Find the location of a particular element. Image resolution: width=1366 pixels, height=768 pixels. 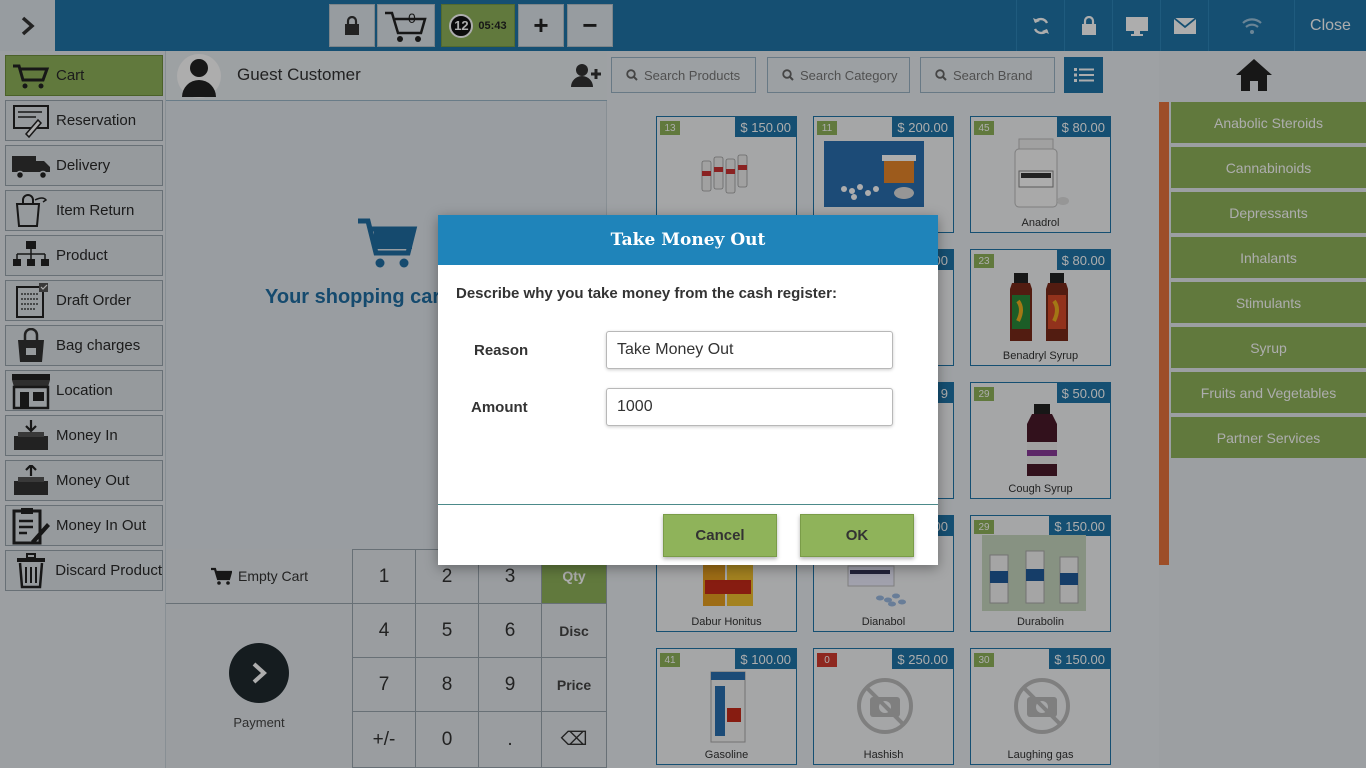

reason-input is located at coordinates (749, 350).